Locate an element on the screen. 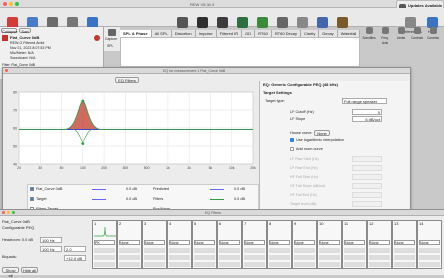 The height and width of the screenshot is (278, 444). filter-slot-11: 11 None is located at coordinates (354, 244).